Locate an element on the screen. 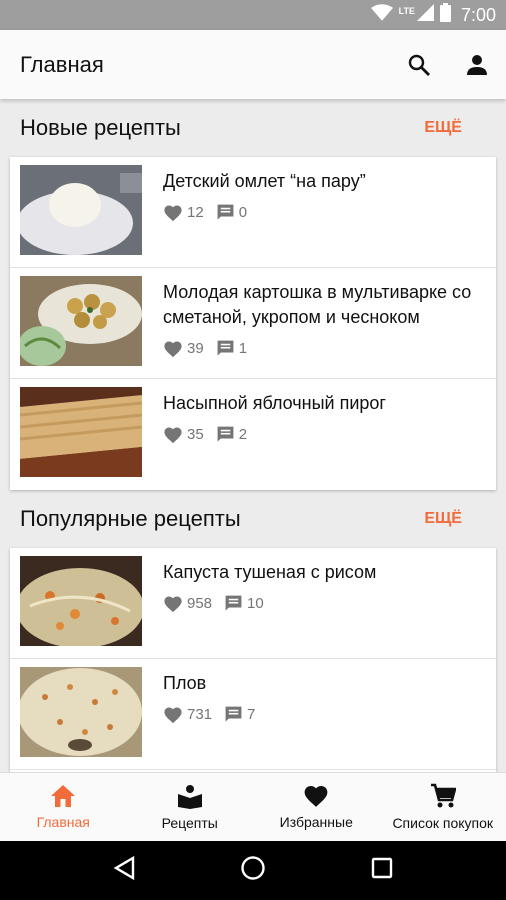 The height and width of the screenshot is (900, 506). person-icon is located at coordinates (477, 64).